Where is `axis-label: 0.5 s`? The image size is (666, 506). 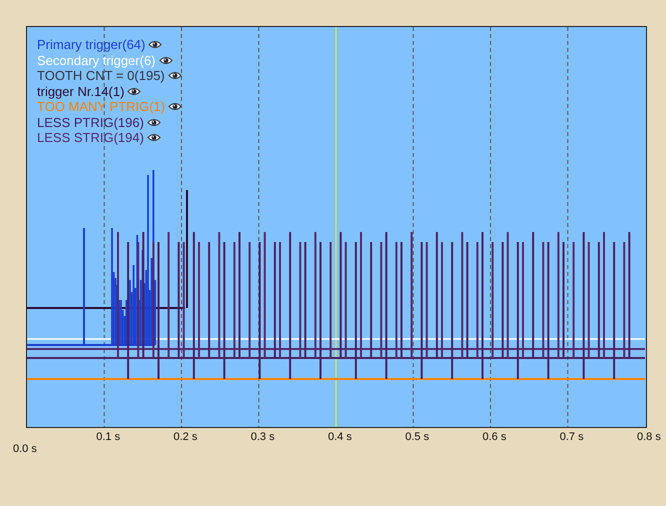 axis-label: 0.5 s is located at coordinates (417, 437).